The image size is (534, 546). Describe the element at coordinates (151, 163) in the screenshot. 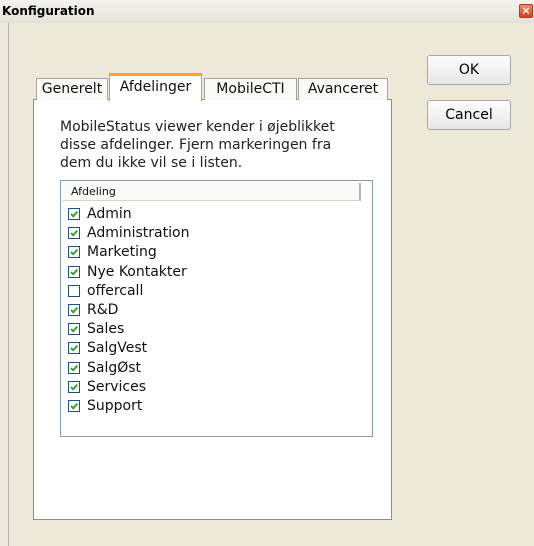

I see `intro-line-3: dem du ikke vil se i listen.` at that location.